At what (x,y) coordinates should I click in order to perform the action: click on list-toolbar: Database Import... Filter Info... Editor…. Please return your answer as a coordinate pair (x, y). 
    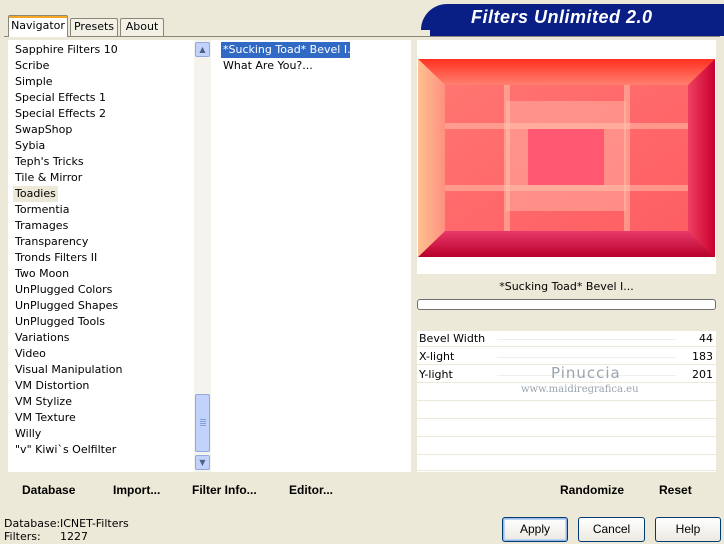
    Looking at the image, I should click on (209, 490).